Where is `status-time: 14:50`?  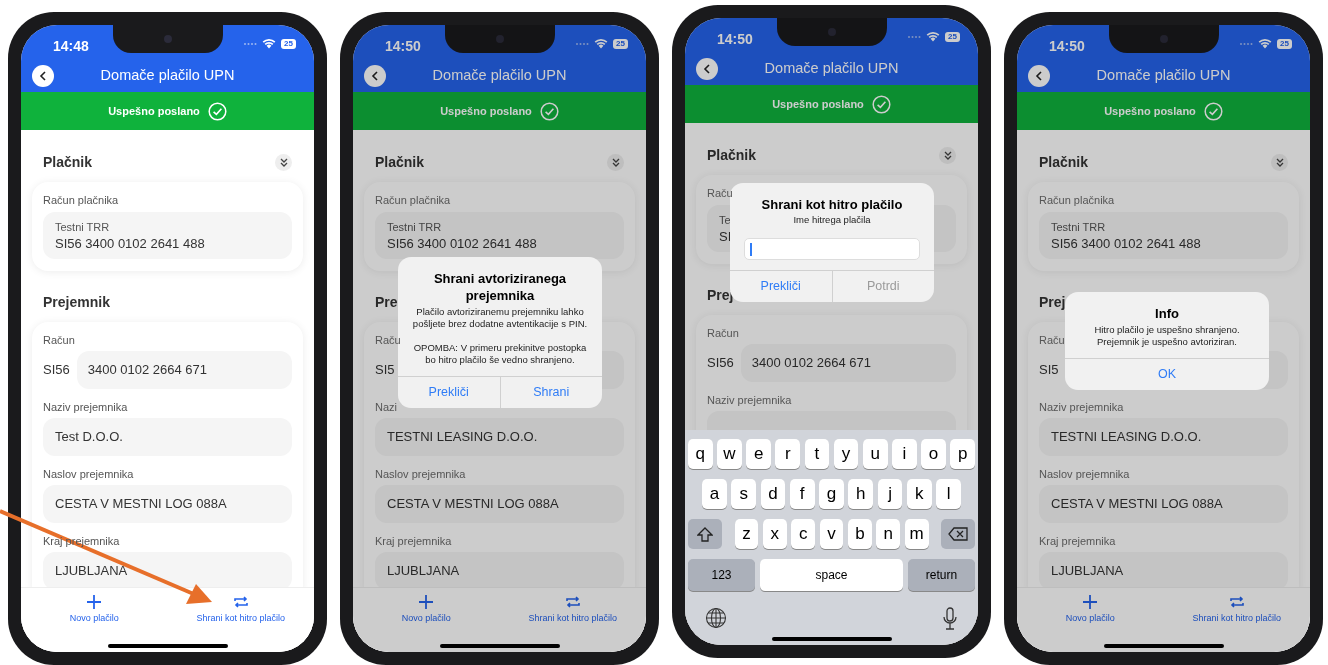 status-time: 14:50 is located at coordinates (1067, 46).